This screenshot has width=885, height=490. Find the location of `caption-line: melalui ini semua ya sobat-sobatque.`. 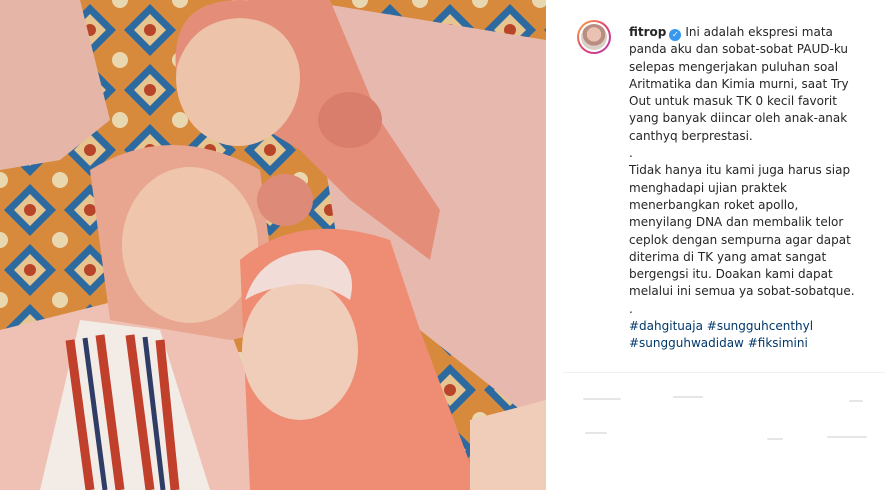

caption-line: melalui ini semua ya sobat-sobatque. is located at coordinates (742, 291).